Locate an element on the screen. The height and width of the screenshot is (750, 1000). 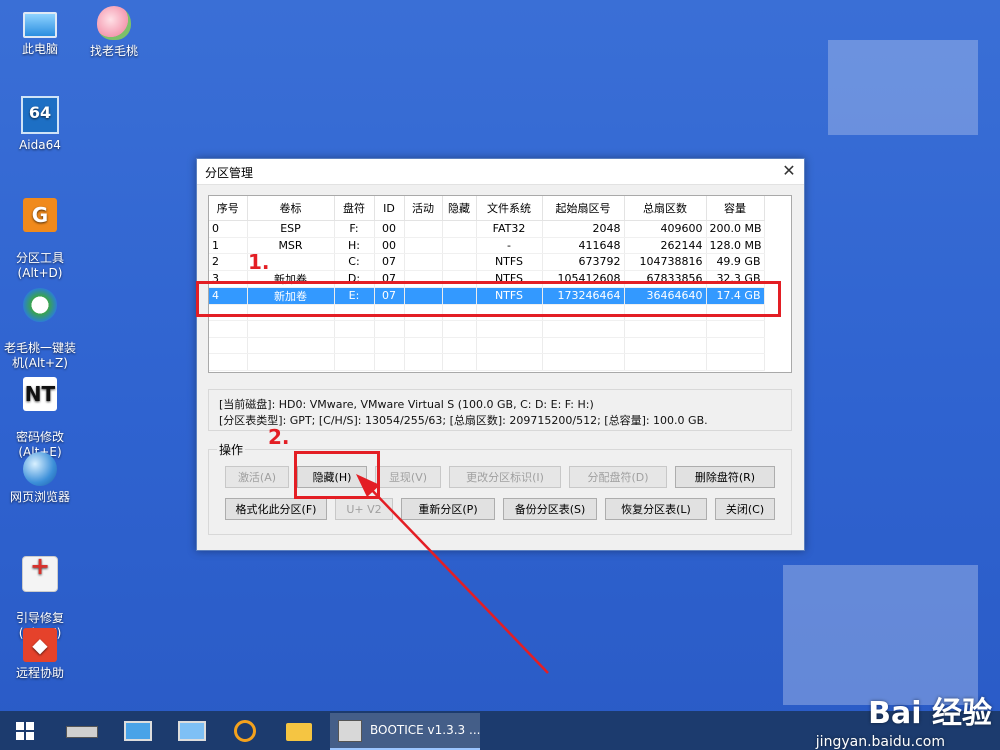
folder-icon is located at coordinates (299, 730).